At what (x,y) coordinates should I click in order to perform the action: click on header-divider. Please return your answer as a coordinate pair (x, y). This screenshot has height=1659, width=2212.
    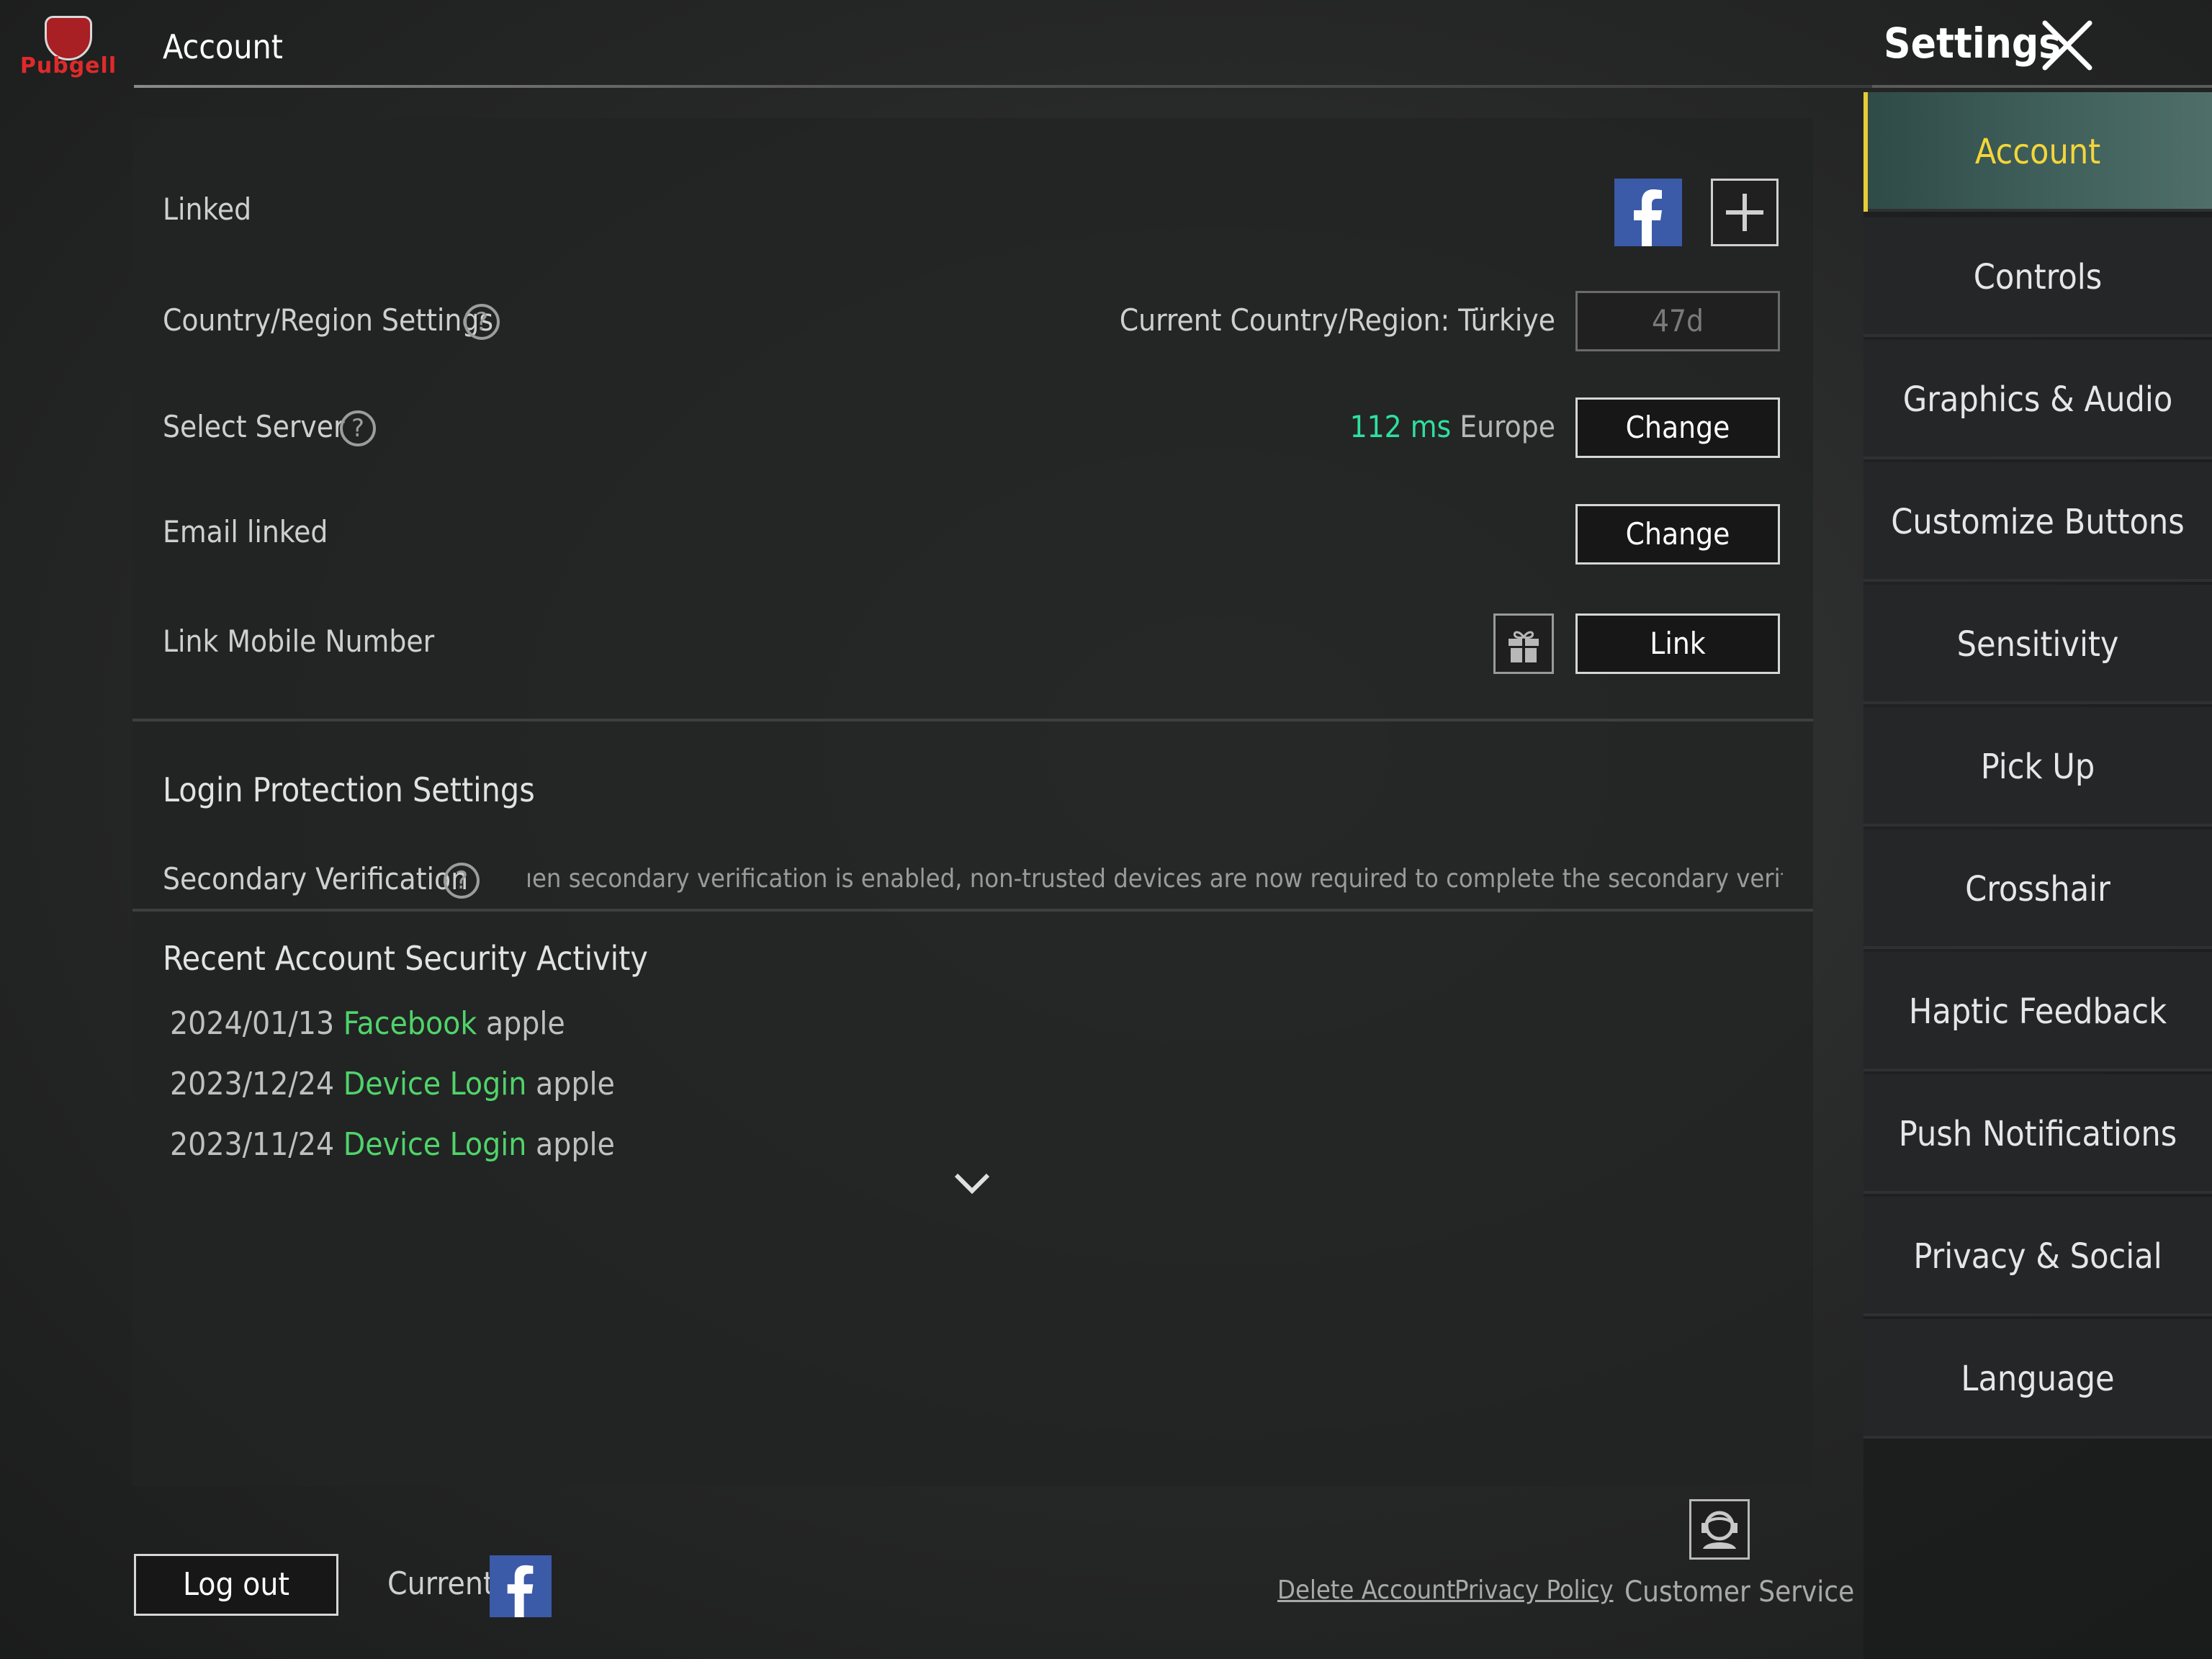
    Looking at the image, I should click on (1005, 87).